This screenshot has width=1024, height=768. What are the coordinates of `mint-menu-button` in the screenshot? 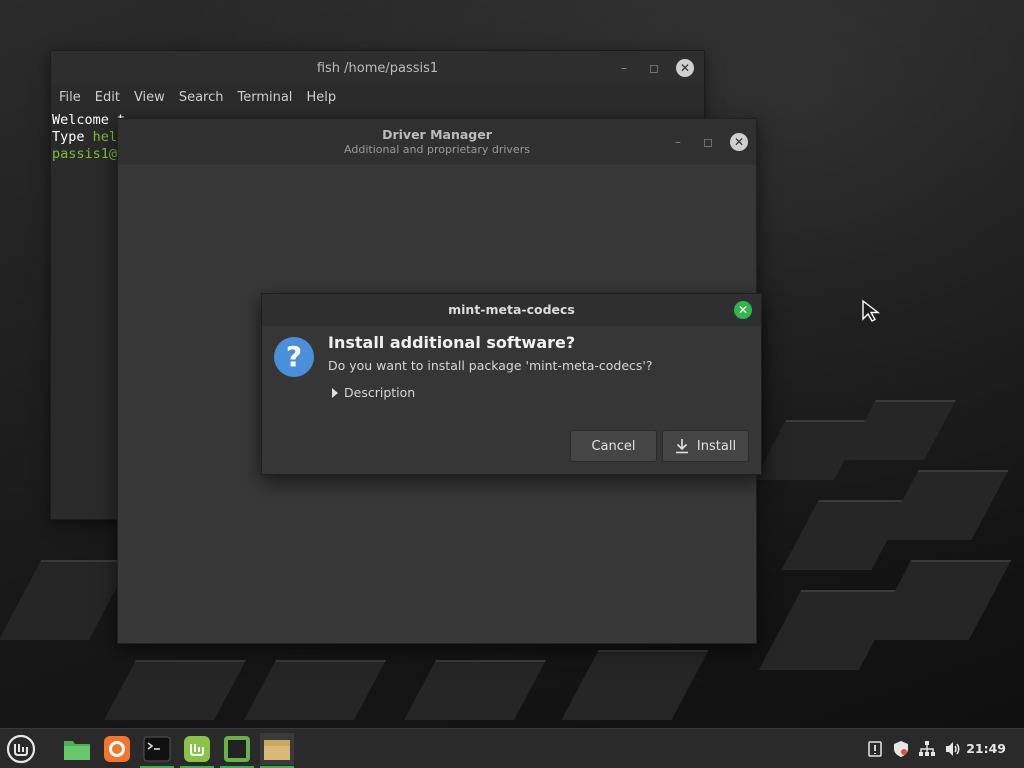 It's located at (21, 749).